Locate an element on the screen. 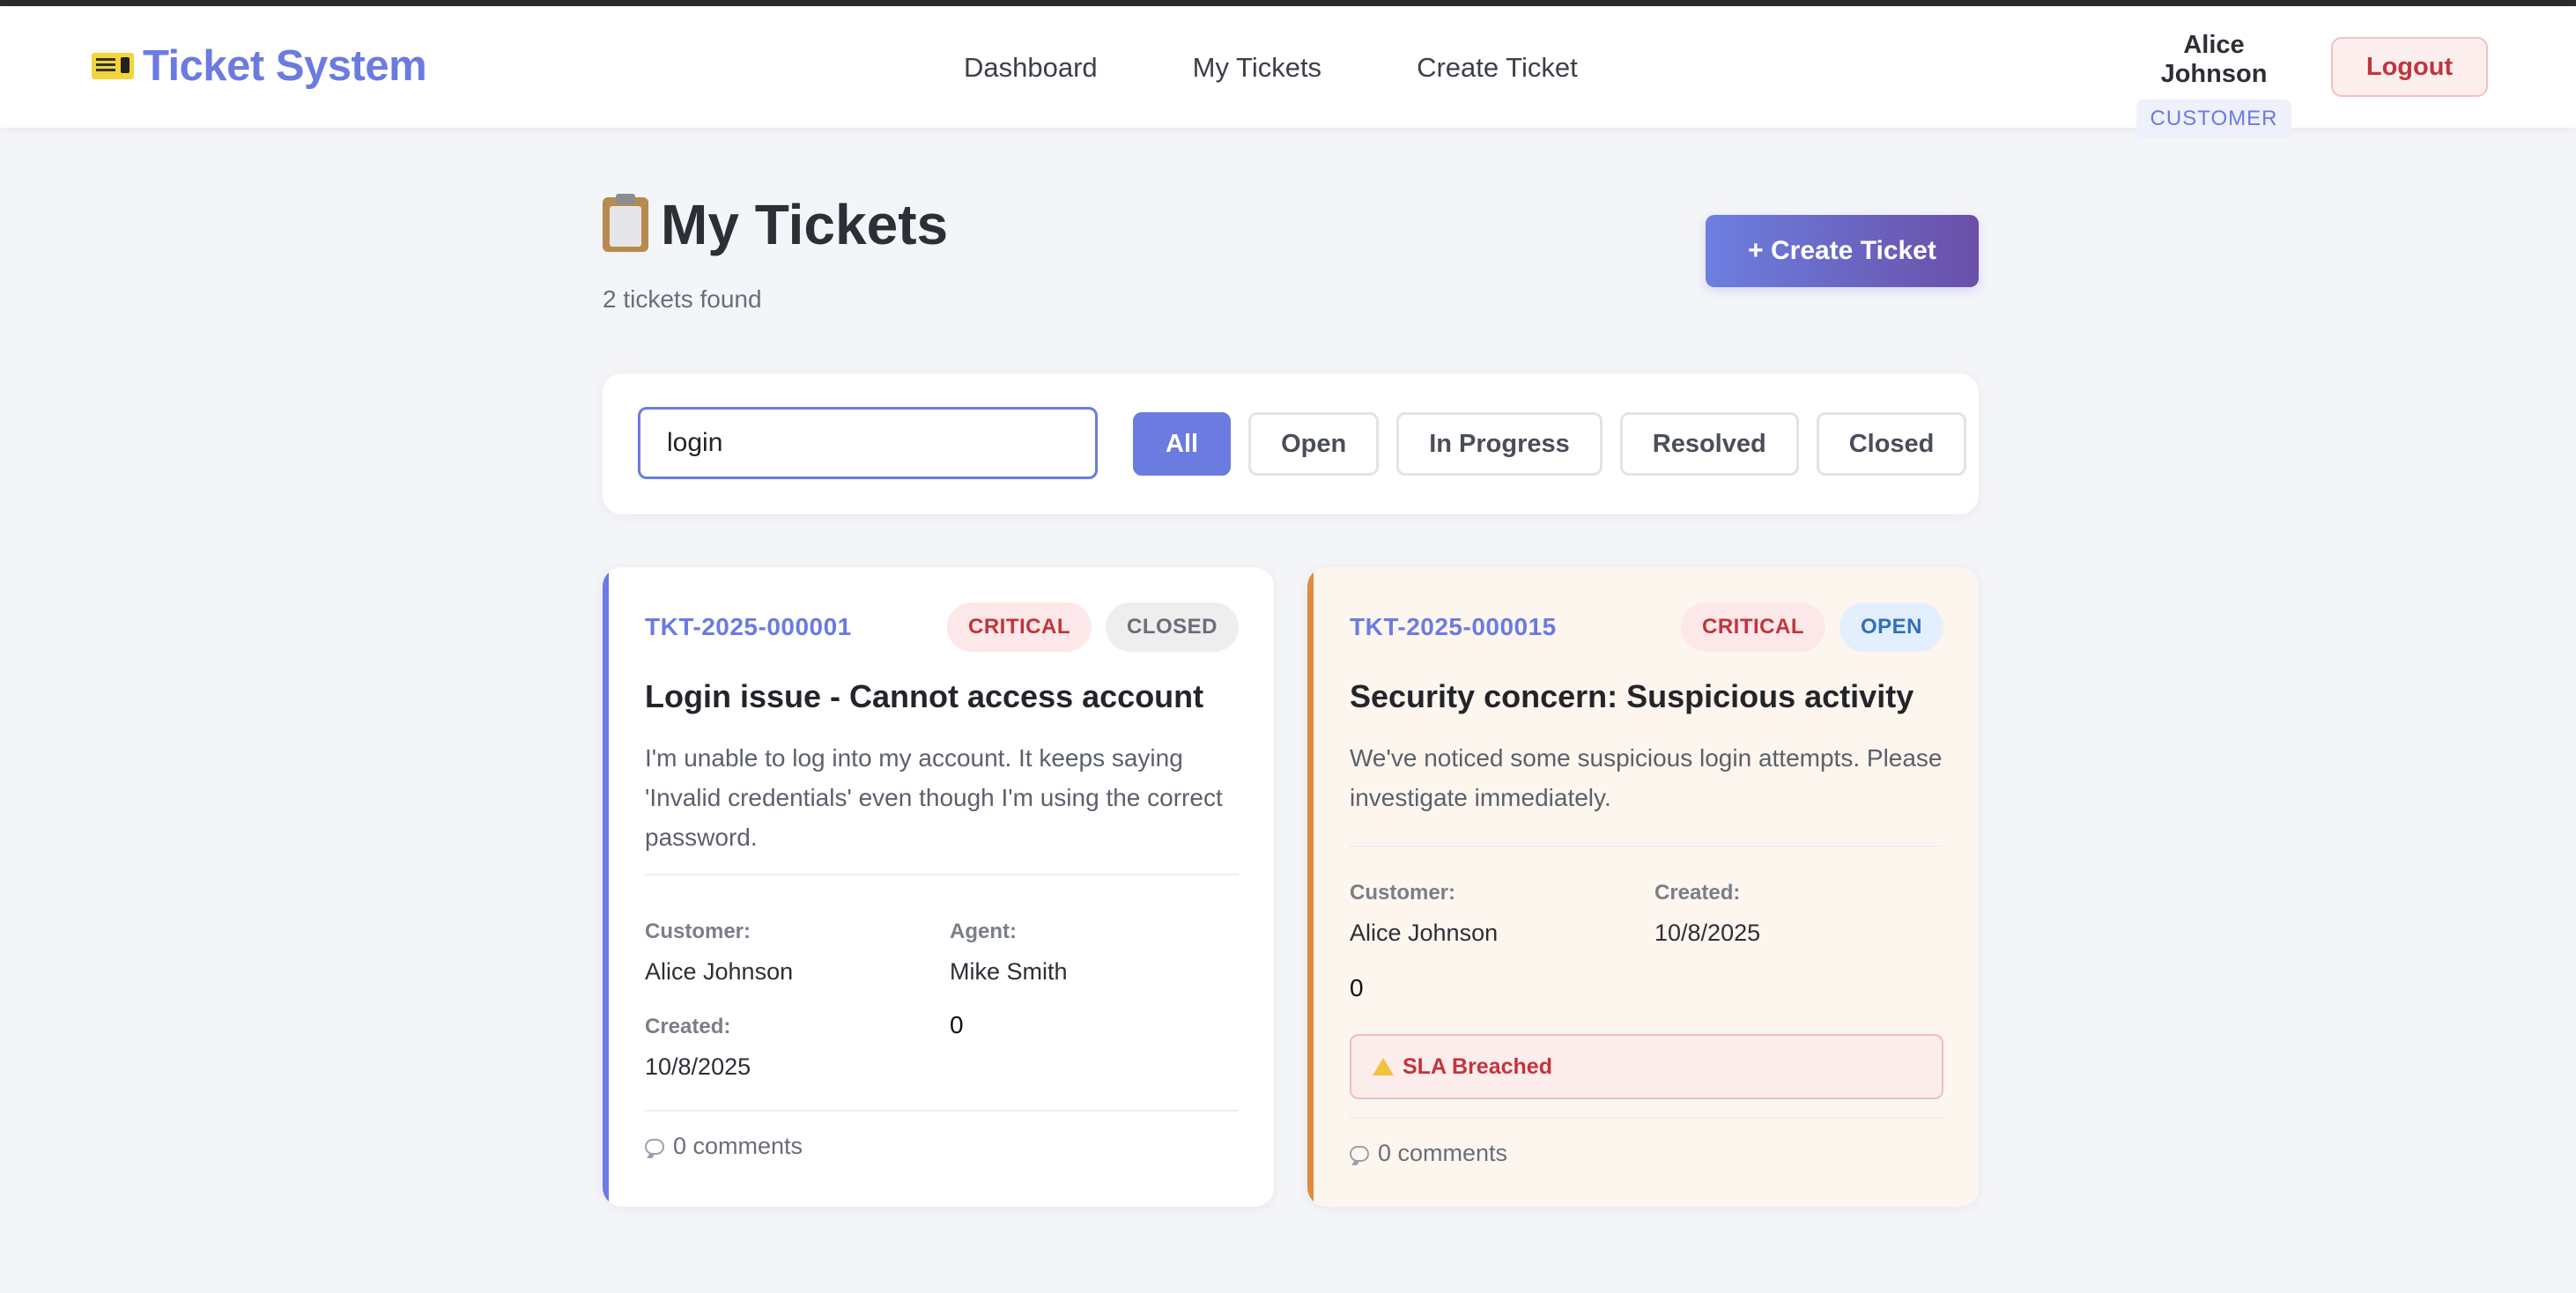  page-title: My Tickets is located at coordinates (776, 225).